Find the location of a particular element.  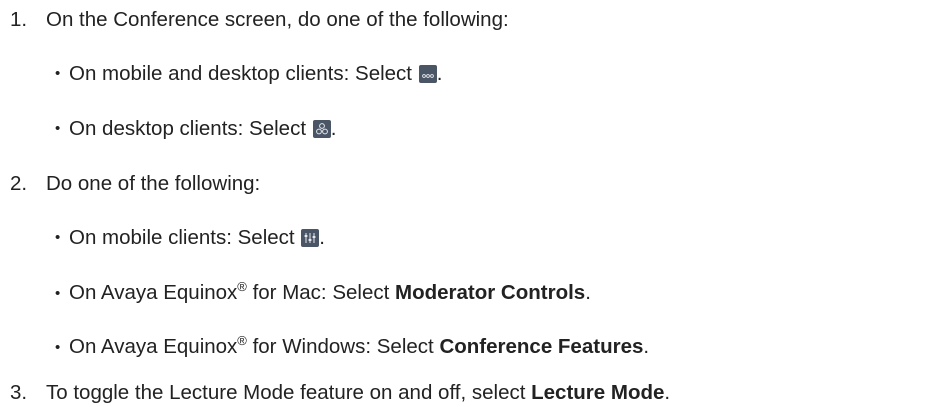

step-2-bullet-1: • On mobile clients: Select . is located at coordinates (190, 238).